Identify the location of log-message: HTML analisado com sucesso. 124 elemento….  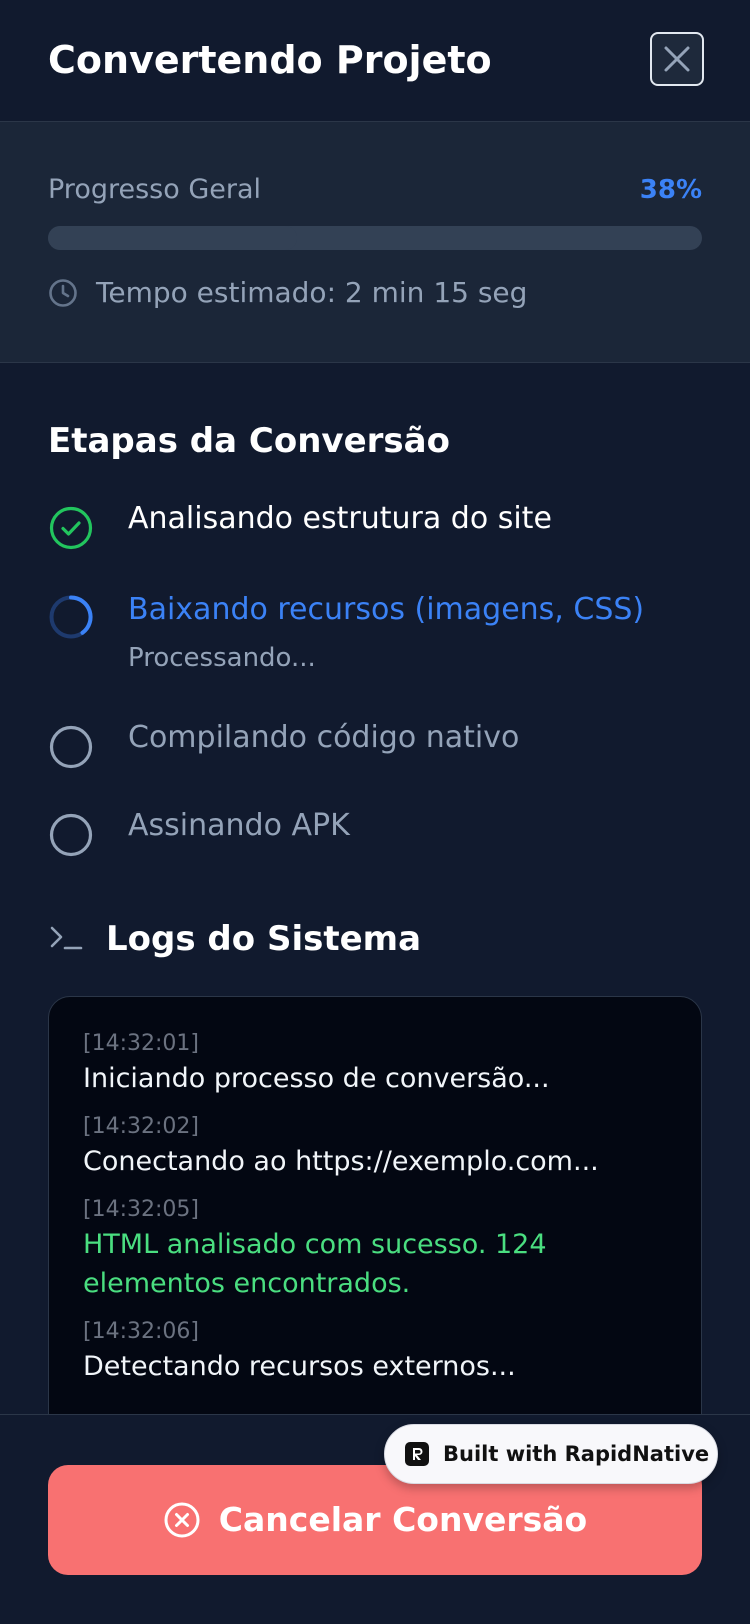
(315, 1264).